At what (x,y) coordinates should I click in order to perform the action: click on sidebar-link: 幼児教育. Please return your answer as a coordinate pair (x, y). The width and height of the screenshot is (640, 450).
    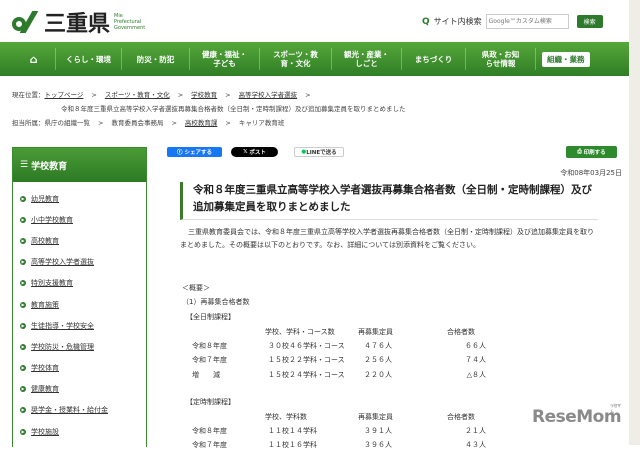
    Looking at the image, I should click on (45, 199).